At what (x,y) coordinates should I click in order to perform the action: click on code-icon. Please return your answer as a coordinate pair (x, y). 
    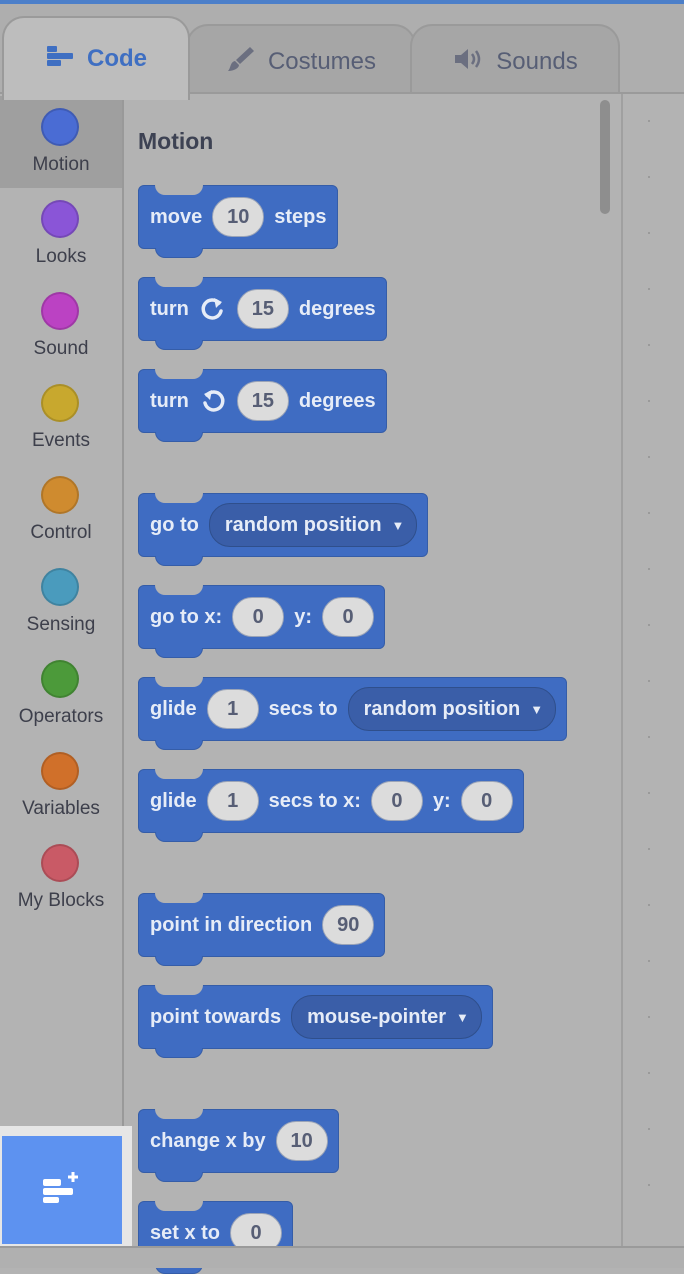
    Looking at the image, I should click on (60, 59).